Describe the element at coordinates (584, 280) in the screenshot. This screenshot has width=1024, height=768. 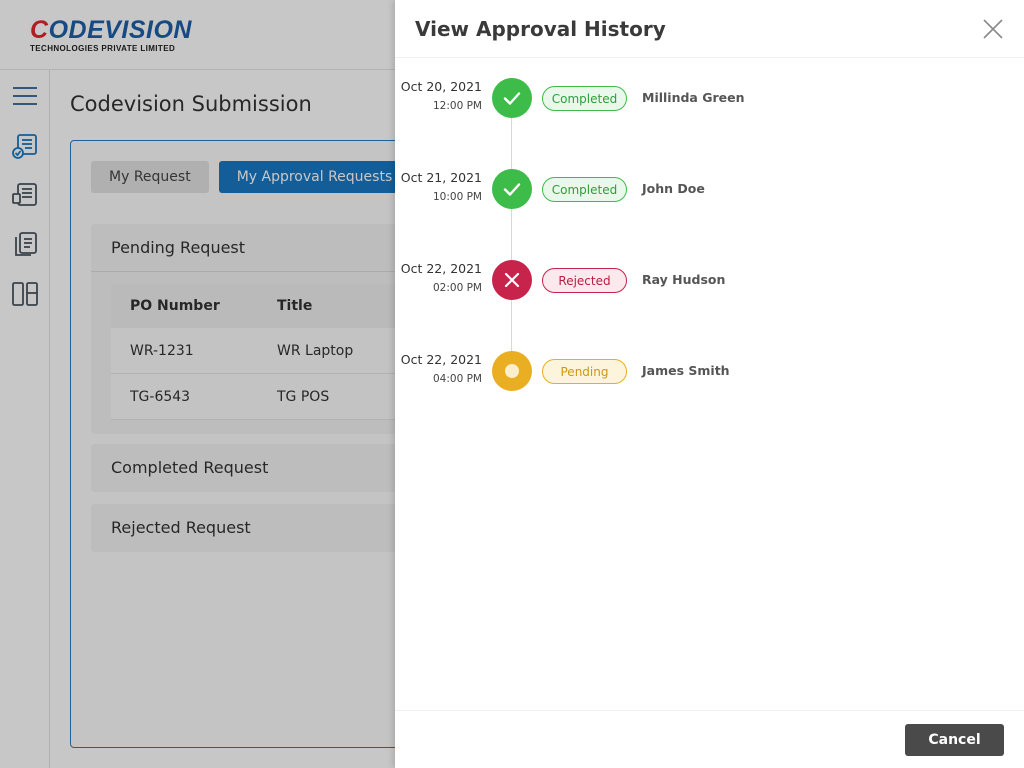
I see `status-badge: Rejected` at that location.